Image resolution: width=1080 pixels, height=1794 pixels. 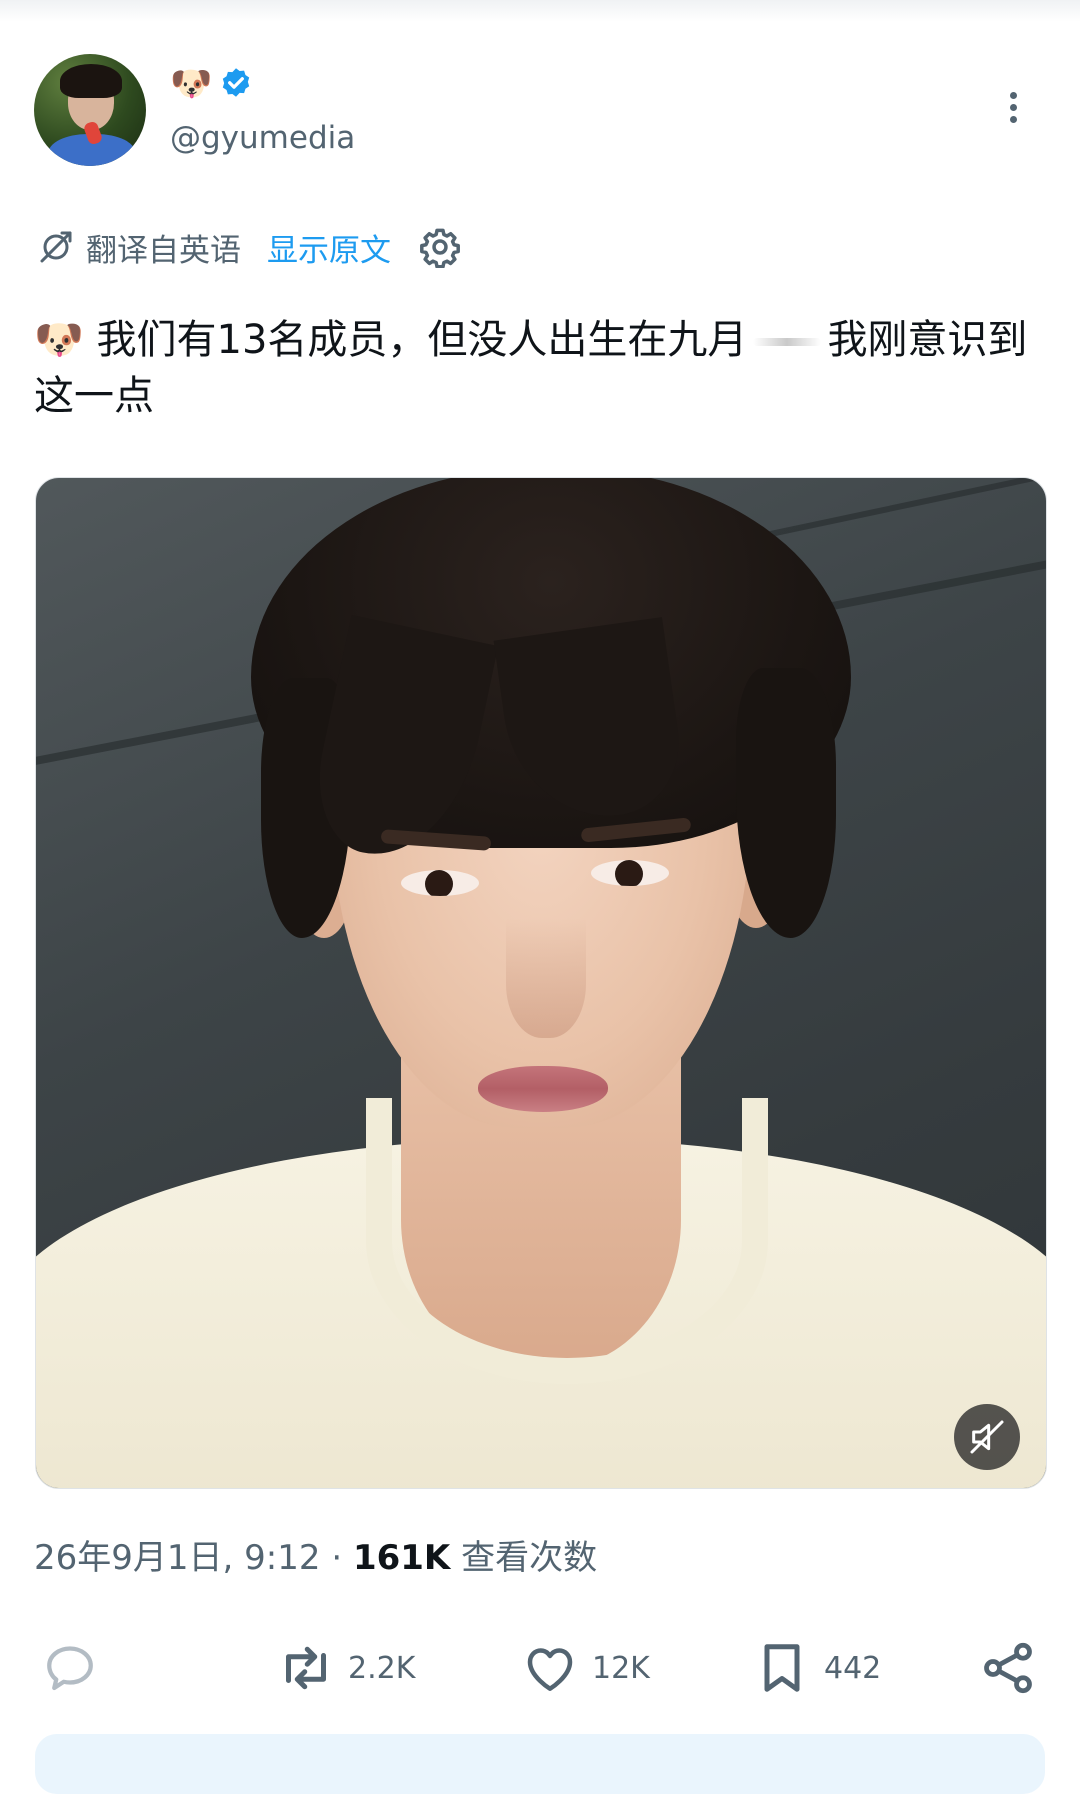 I want to click on verified-badge-icon, so click(x=236, y=82).